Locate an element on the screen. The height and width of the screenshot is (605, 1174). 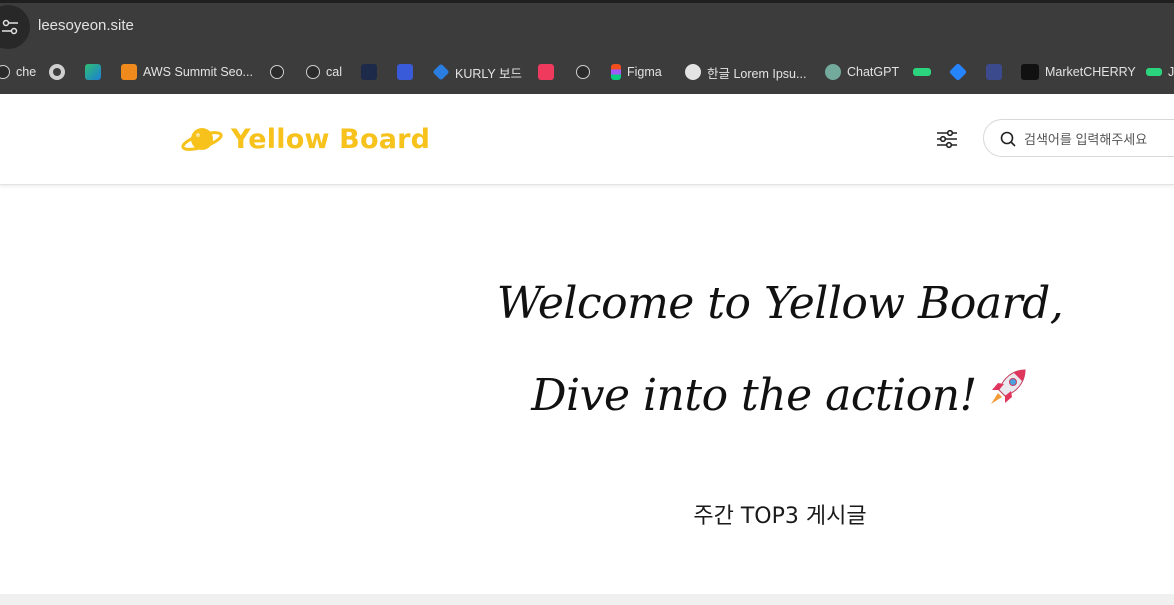
sliders-icon is located at coordinates (947, 139).